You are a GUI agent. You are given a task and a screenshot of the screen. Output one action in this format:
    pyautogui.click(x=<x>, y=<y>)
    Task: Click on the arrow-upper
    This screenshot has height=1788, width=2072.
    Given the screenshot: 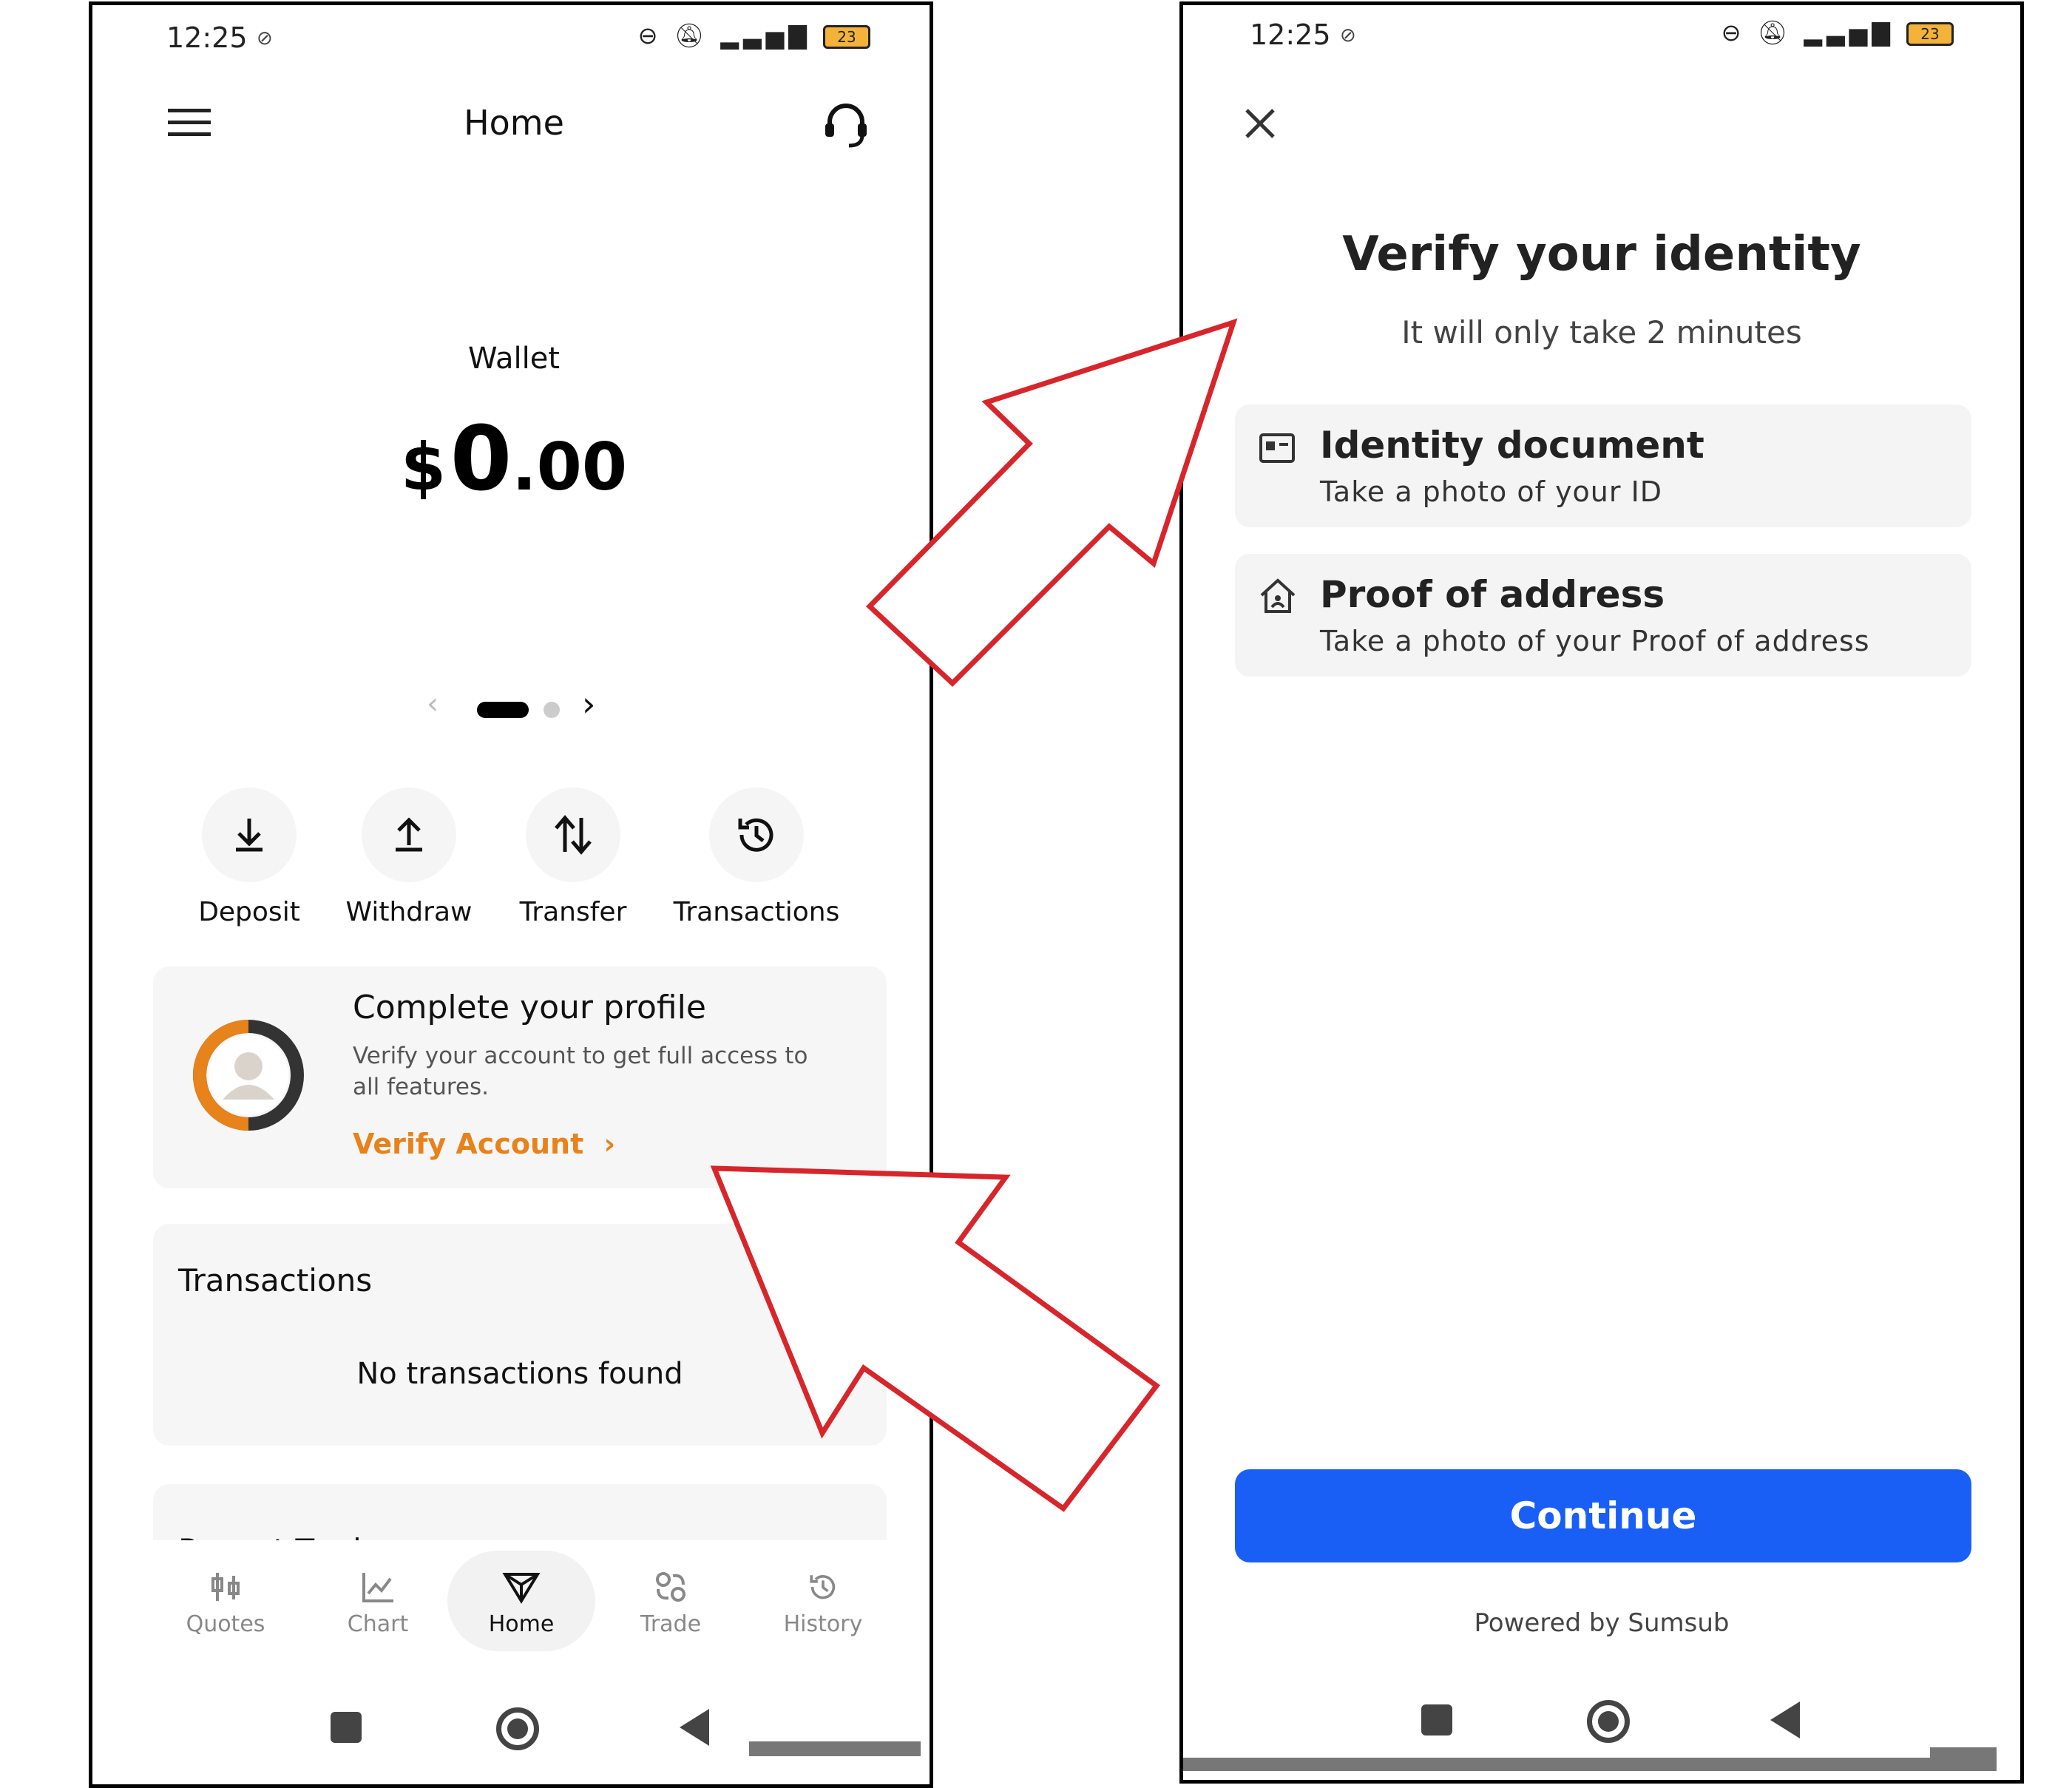 What is the action you would take?
    pyautogui.click(x=1051, y=502)
    